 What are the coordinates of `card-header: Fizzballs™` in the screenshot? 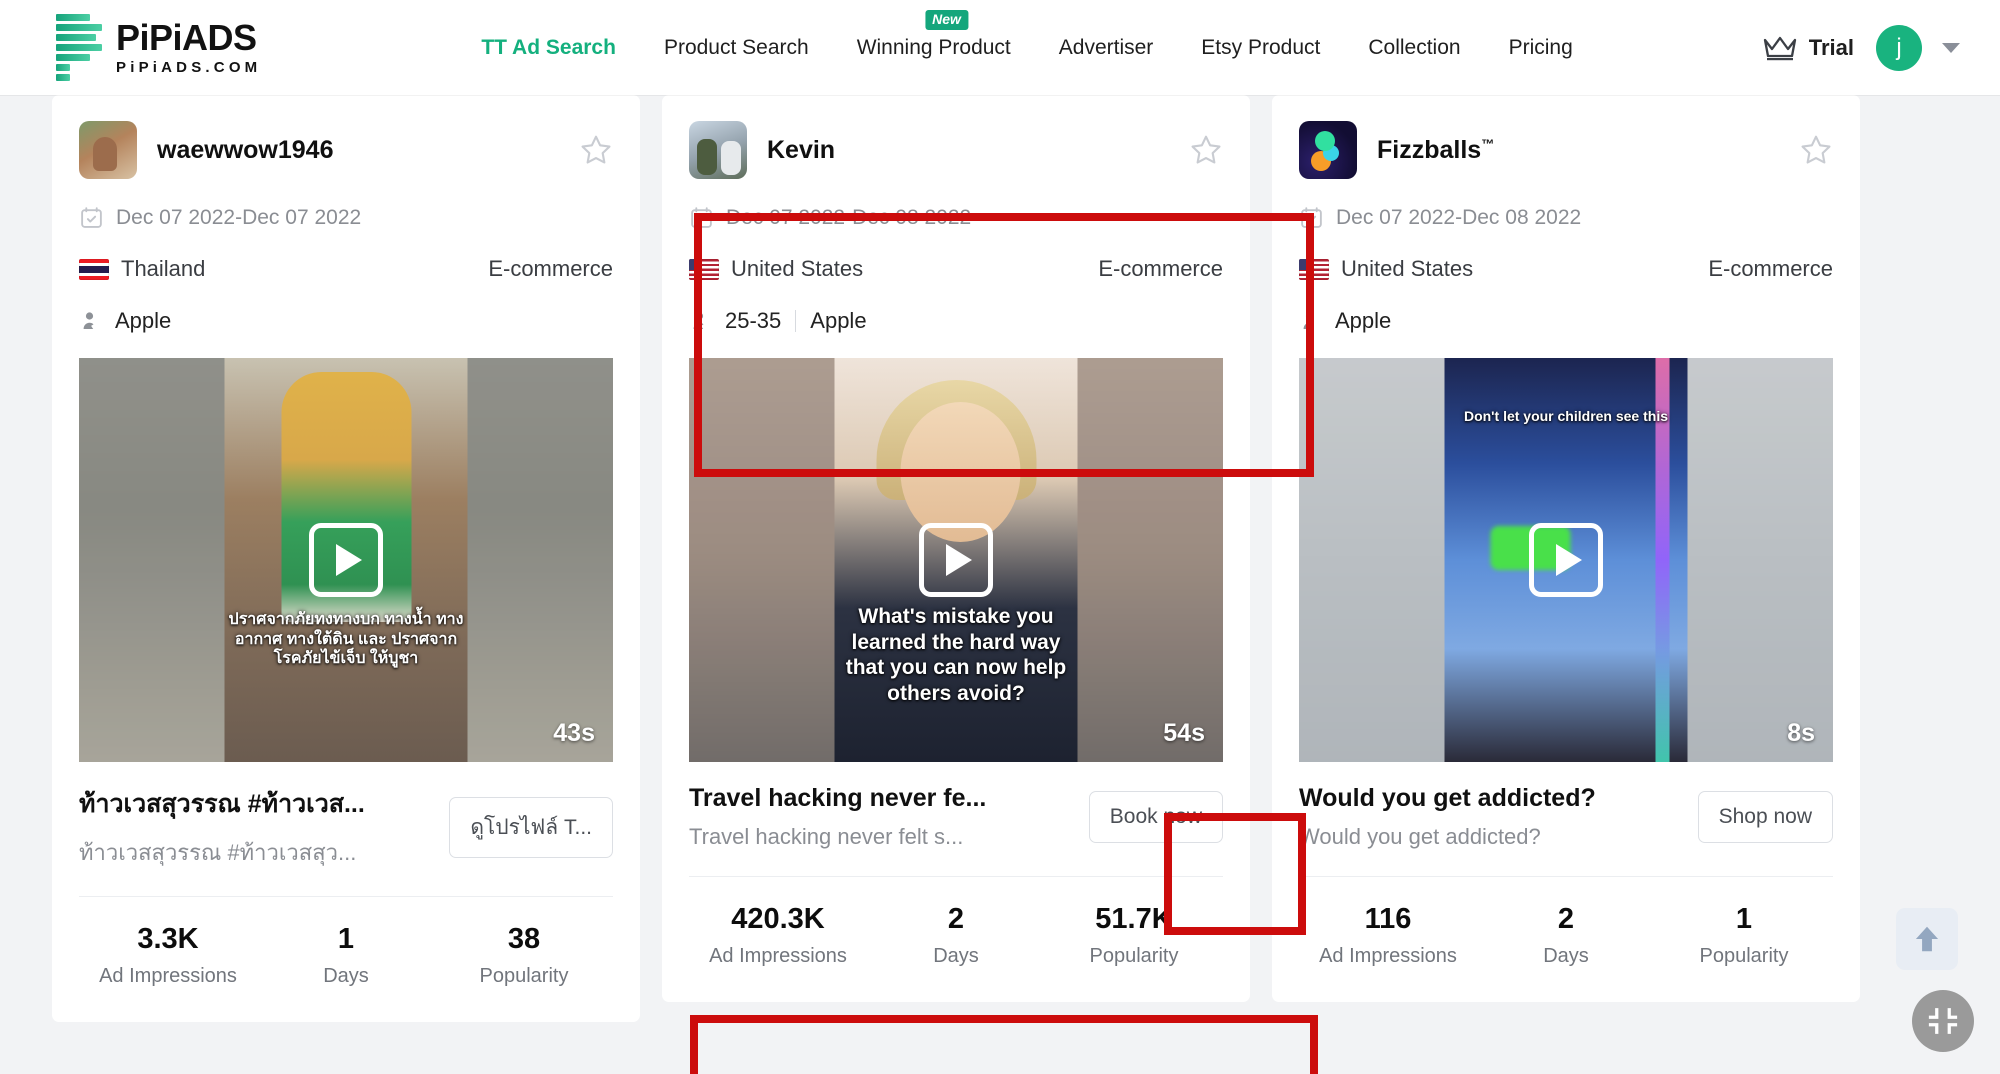 It's located at (1566, 150).